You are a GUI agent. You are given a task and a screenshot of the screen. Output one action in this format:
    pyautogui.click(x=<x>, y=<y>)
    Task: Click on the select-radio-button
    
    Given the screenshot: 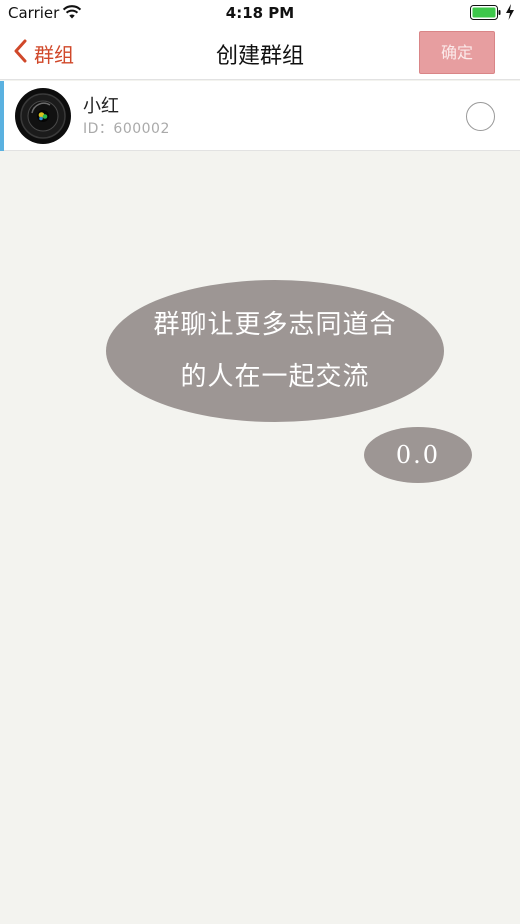 What is the action you would take?
    pyautogui.click(x=480, y=116)
    